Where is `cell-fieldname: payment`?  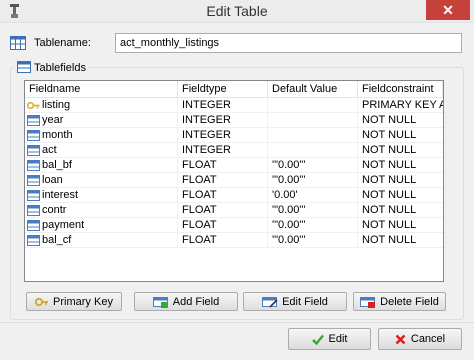
cell-fieldname: payment is located at coordinates (101, 225).